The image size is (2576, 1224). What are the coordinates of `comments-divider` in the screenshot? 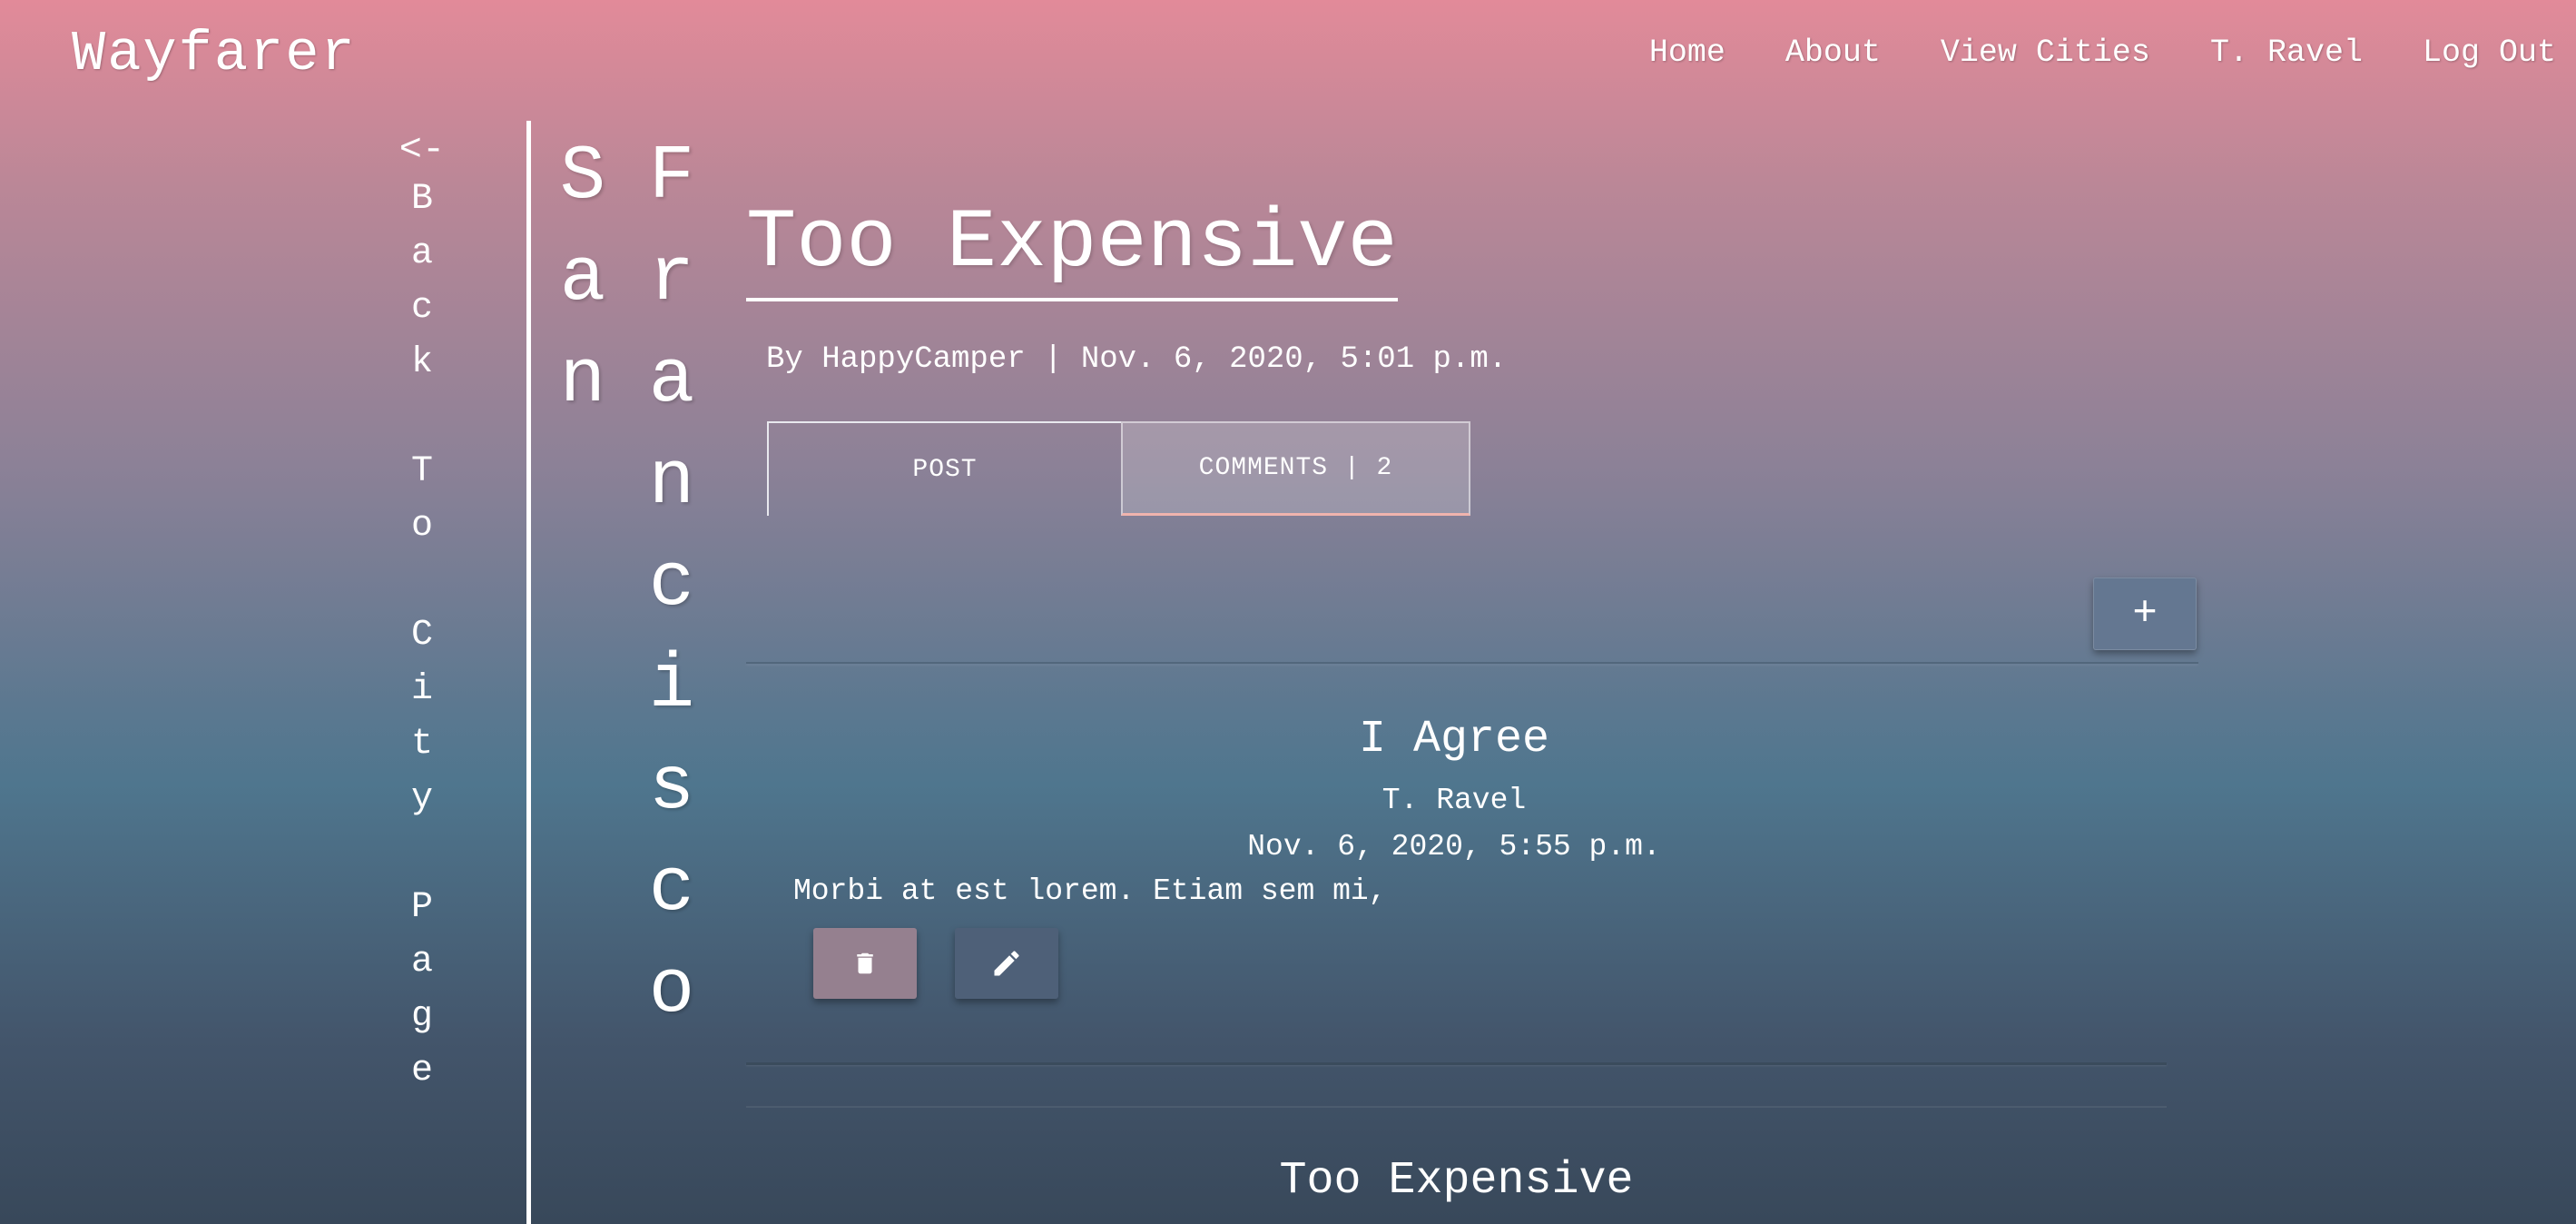 It's located at (1472, 663).